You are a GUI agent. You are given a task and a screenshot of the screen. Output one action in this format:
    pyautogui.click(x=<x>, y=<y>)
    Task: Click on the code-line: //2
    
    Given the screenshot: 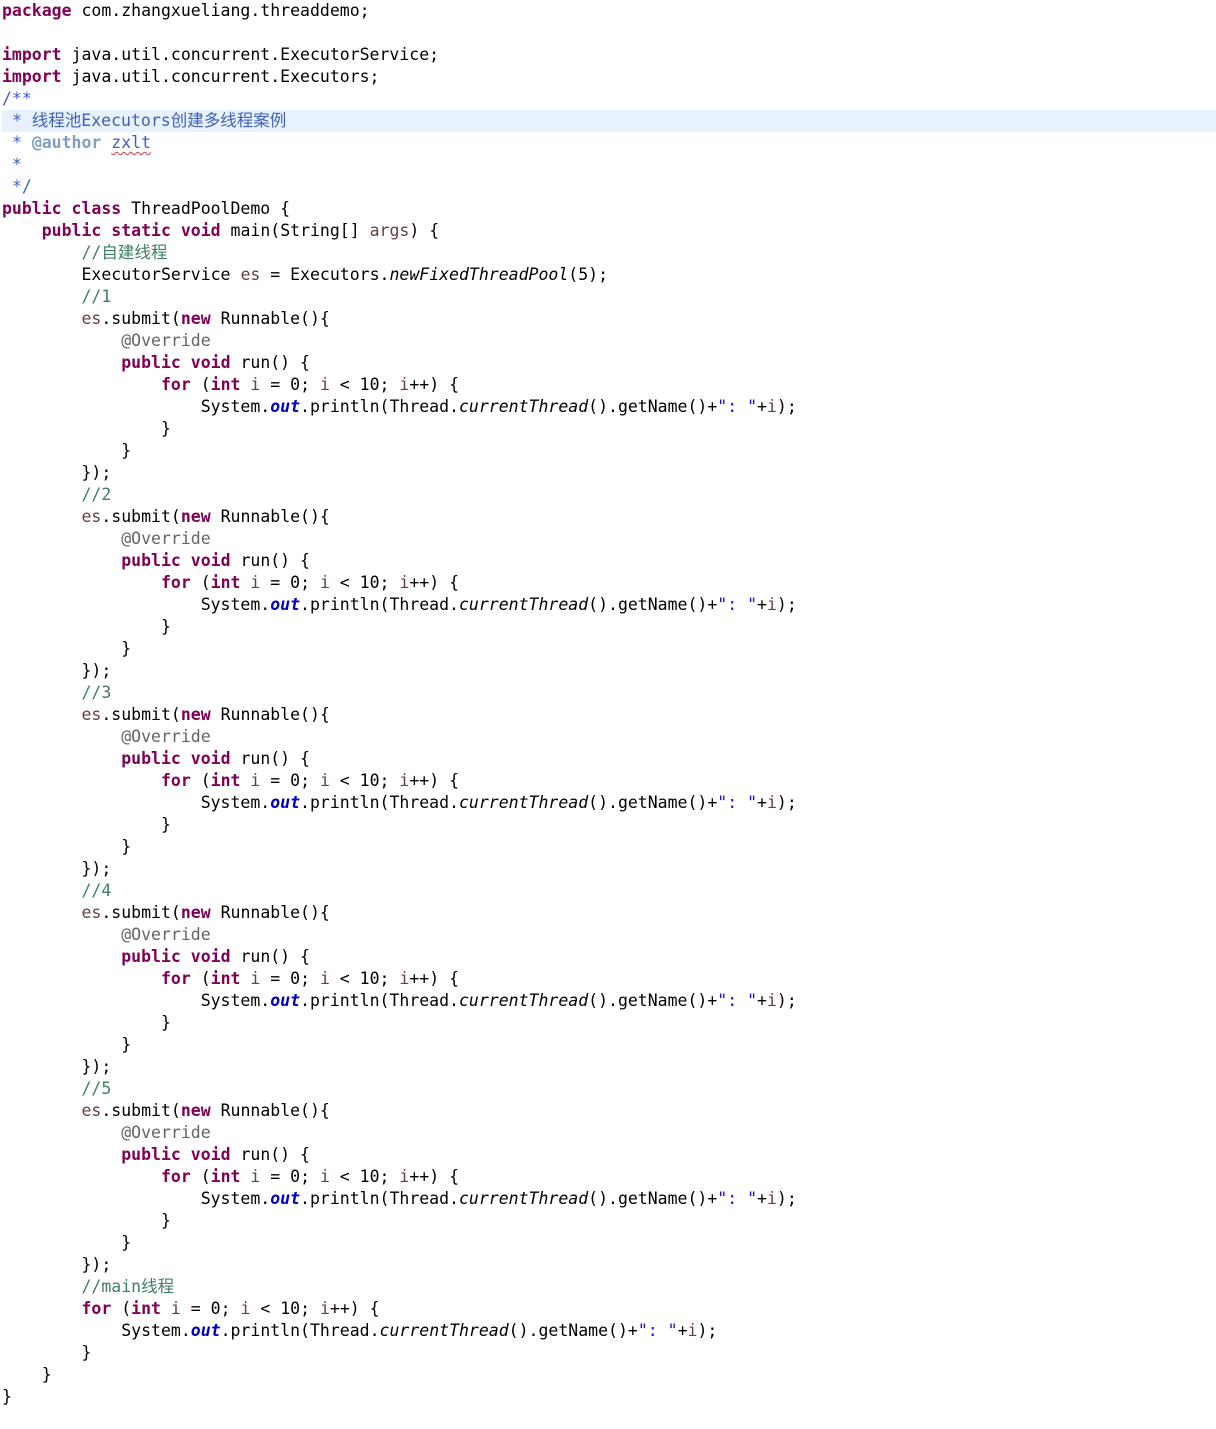 What is the action you would take?
    pyautogui.click(x=609, y=495)
    